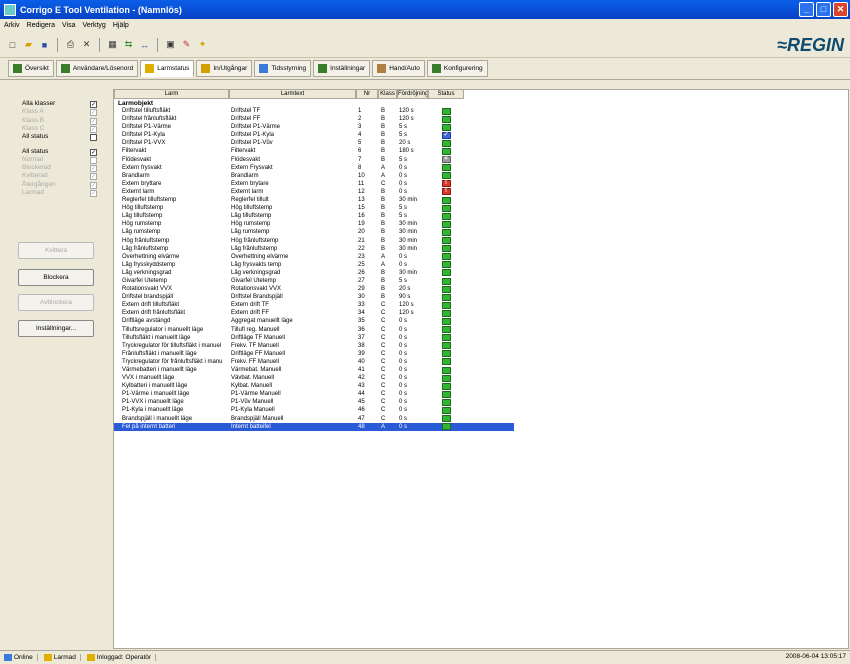 This screenshot has width=850, height=664. What do you see at coordinates (56, 250) in the screenshot?
I see `acknowledge-button: Kvittera` at bounding box center [56, 250].